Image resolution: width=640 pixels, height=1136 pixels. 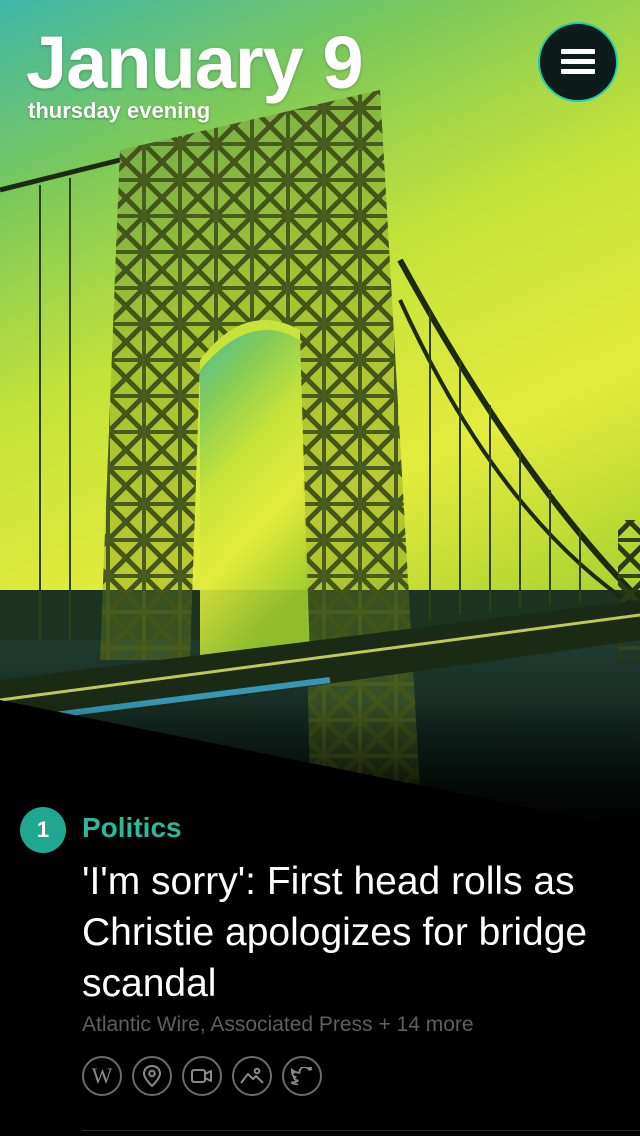 I want to click on video-button, so click(x=202, y=1076).